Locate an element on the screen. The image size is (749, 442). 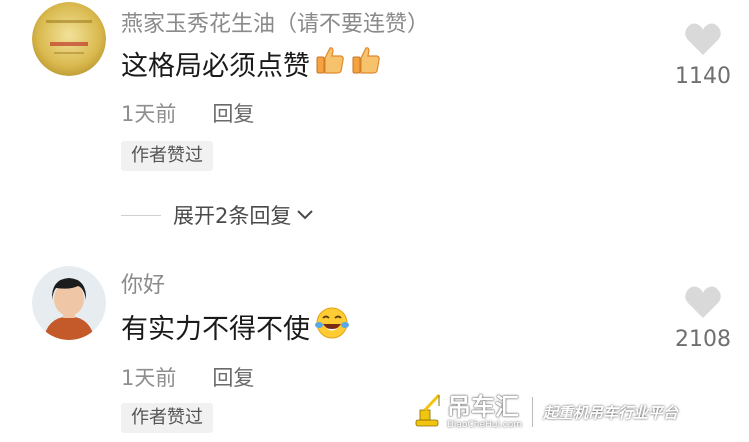
chevron-down-icon is located at coordinates (305, 215).